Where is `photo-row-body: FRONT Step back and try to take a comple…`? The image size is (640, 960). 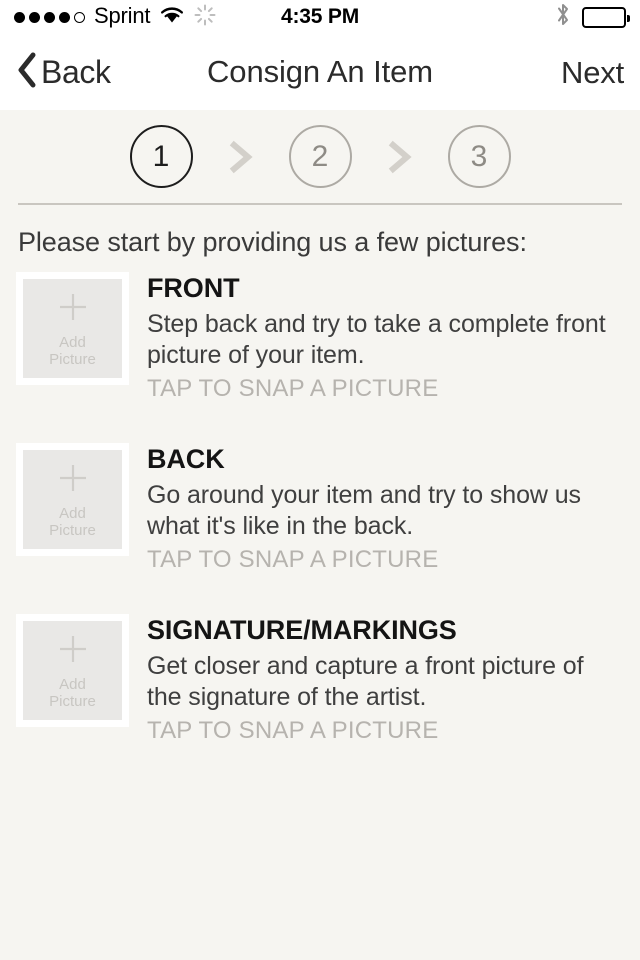
photo-row-body: FRONT Step back and try to take a comple… is located at coordinates (376, 337).